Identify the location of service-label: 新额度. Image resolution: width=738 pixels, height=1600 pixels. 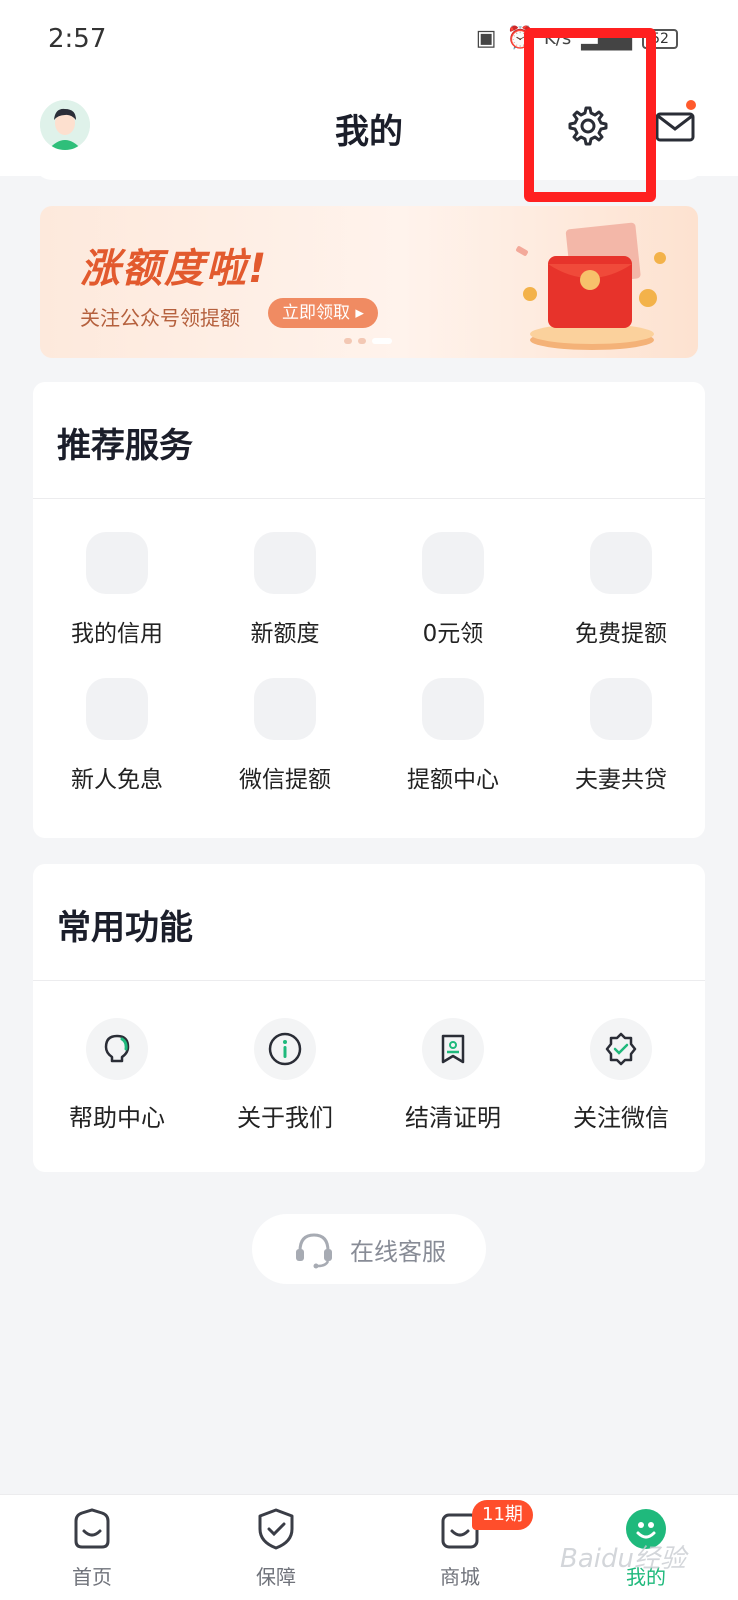
(285, 634).